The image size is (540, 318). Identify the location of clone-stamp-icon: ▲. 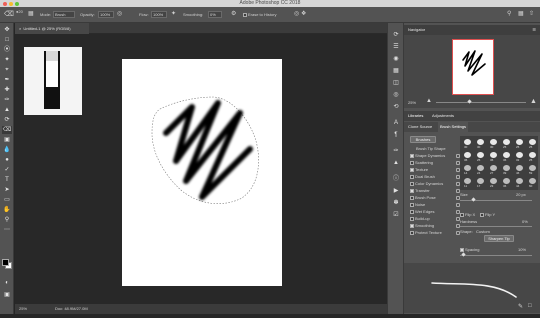
(7, 110).